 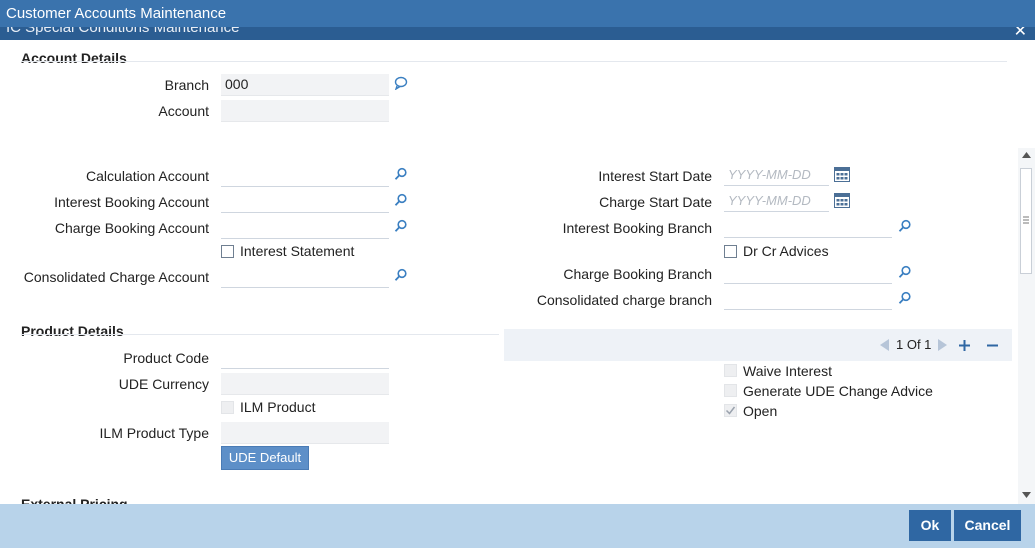 What do you see at coordinates (186, 85) in the screenshot?
I see `branch-label: Branch` at bounding box center [186, 85].